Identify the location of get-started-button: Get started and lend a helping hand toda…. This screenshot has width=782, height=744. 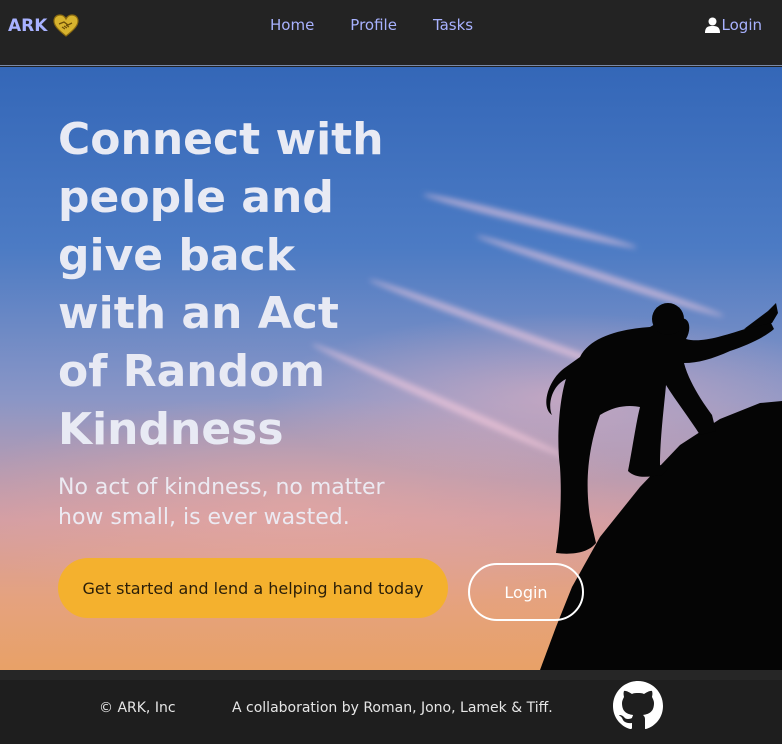
(253, 588).